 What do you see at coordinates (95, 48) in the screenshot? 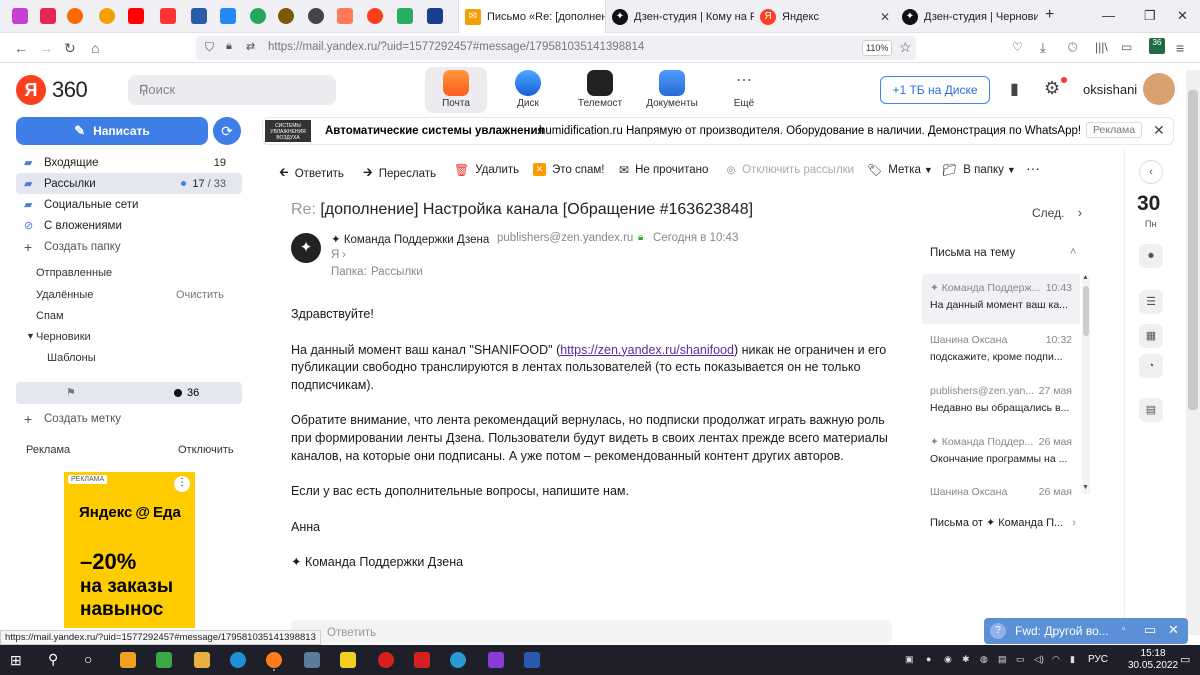
I see `home-icon: ⌂` at bounding box center [95, 48].